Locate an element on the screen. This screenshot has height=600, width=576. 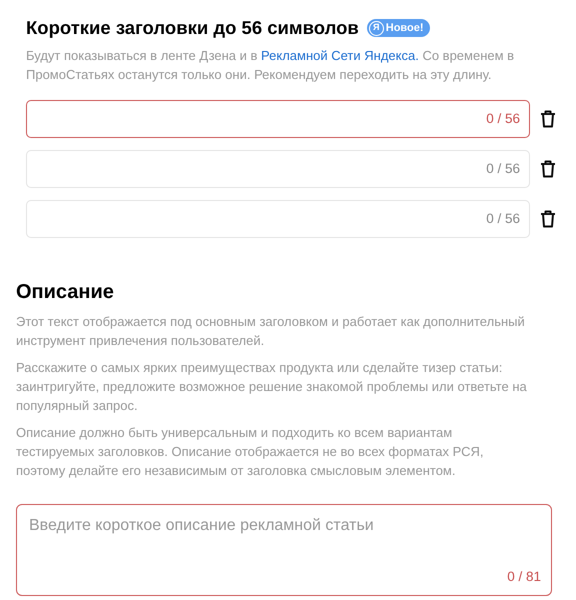
help-paragraph: Этот текст отображается под основным заголовком и работает как дополнительный инструмент привлечения пользователей. is located at coordinates (271, 331).